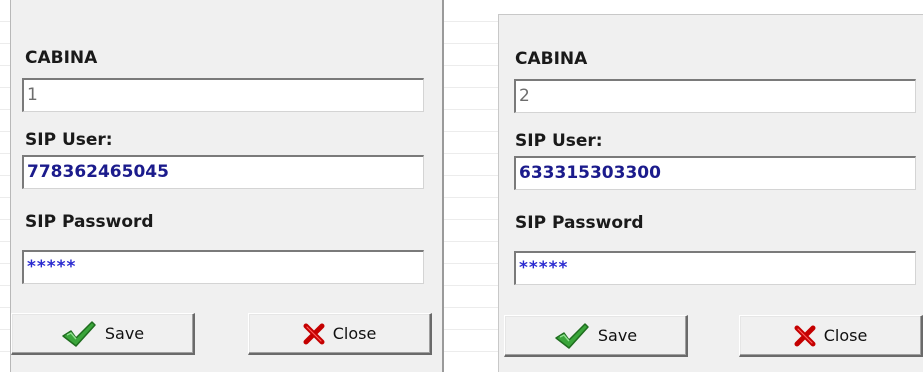  I want to click on sip-user-field: 778362465045, so click(223, 172).